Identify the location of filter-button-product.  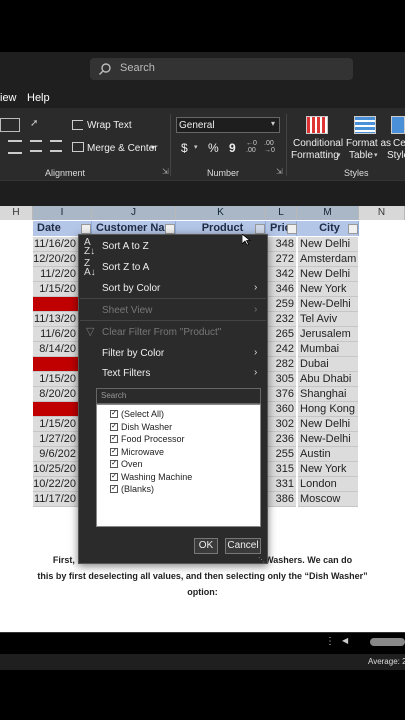
(260, 229).